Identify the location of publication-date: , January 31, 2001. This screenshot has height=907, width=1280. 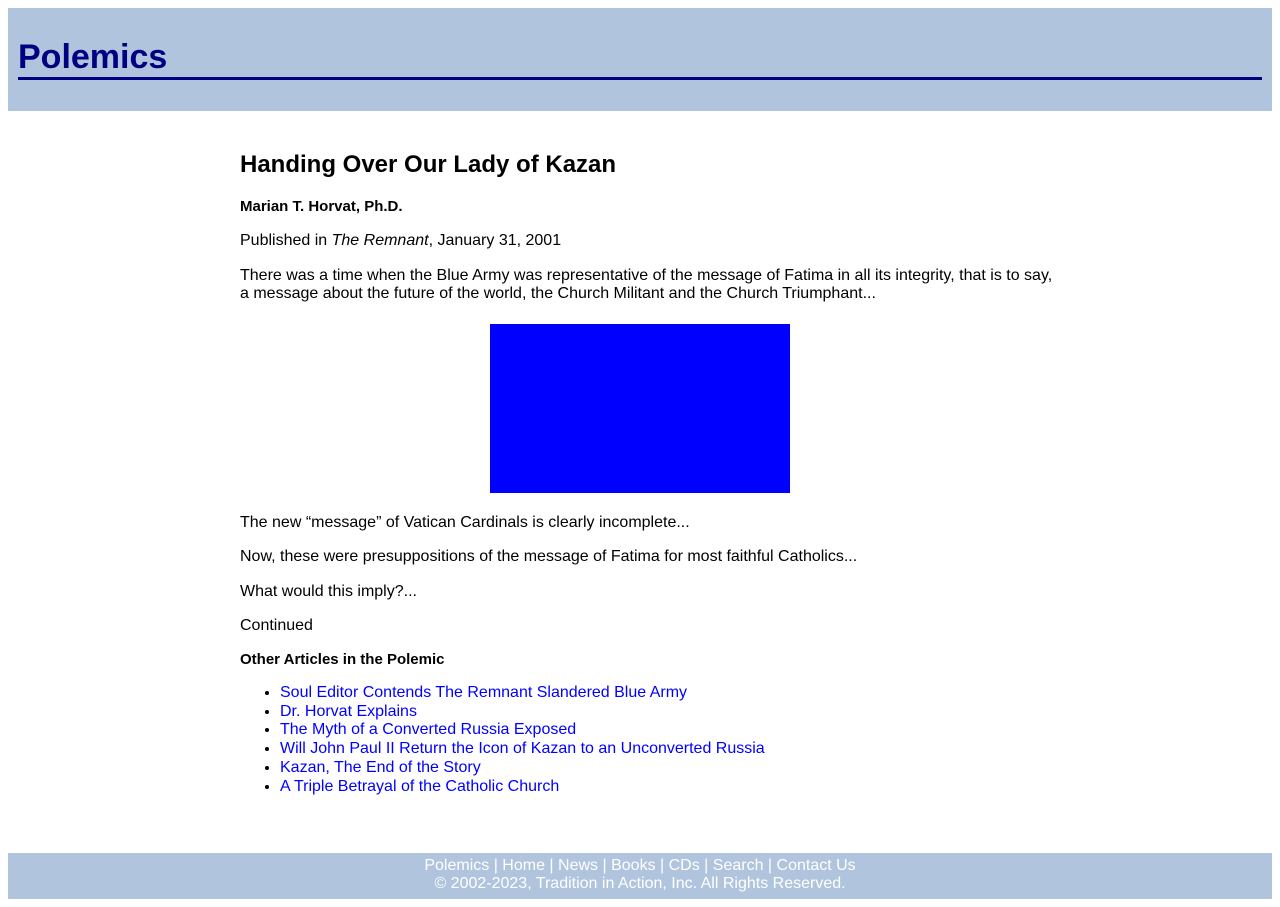
(495, 240).